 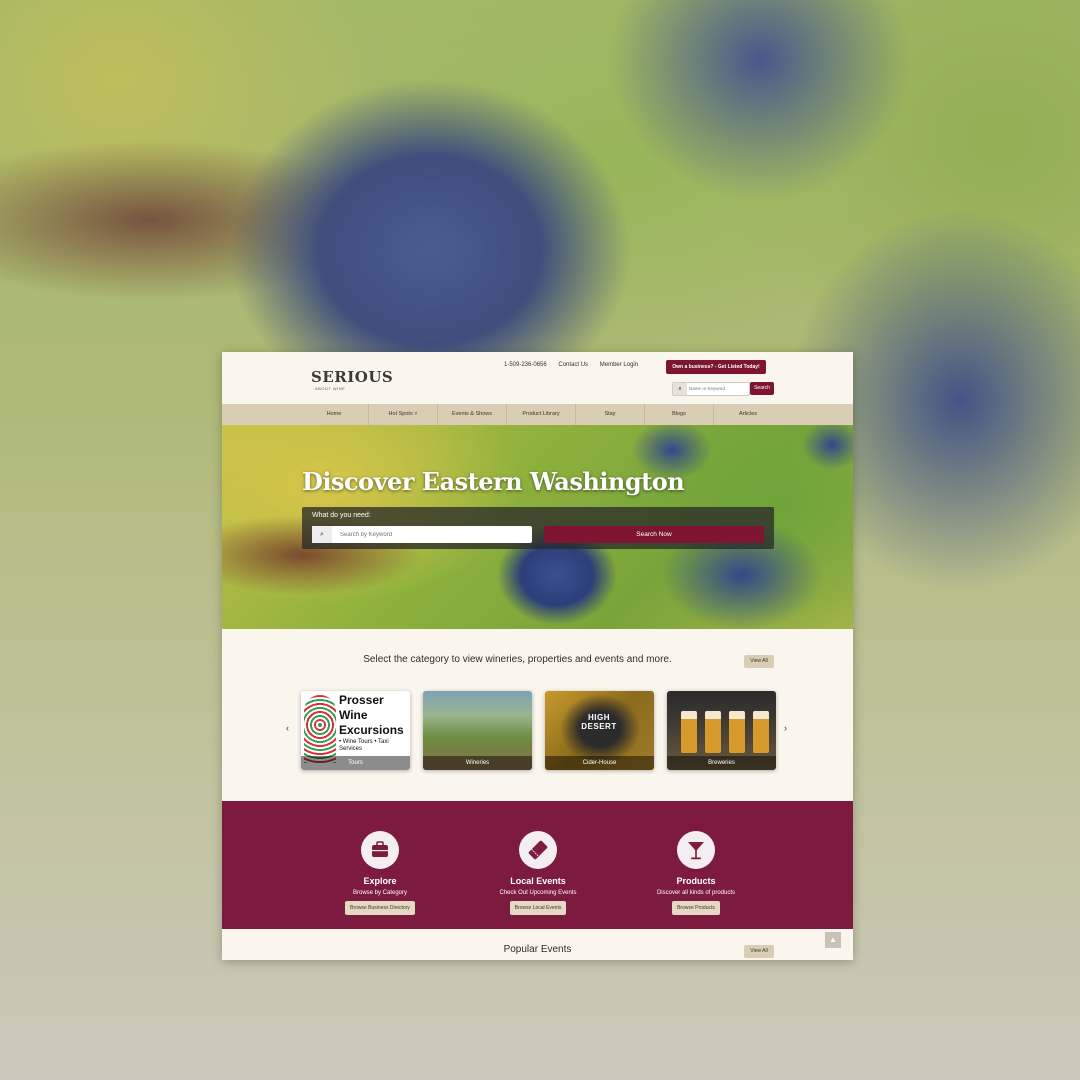 I want to click on feature-title: Explore, so click(x=380, y=881).